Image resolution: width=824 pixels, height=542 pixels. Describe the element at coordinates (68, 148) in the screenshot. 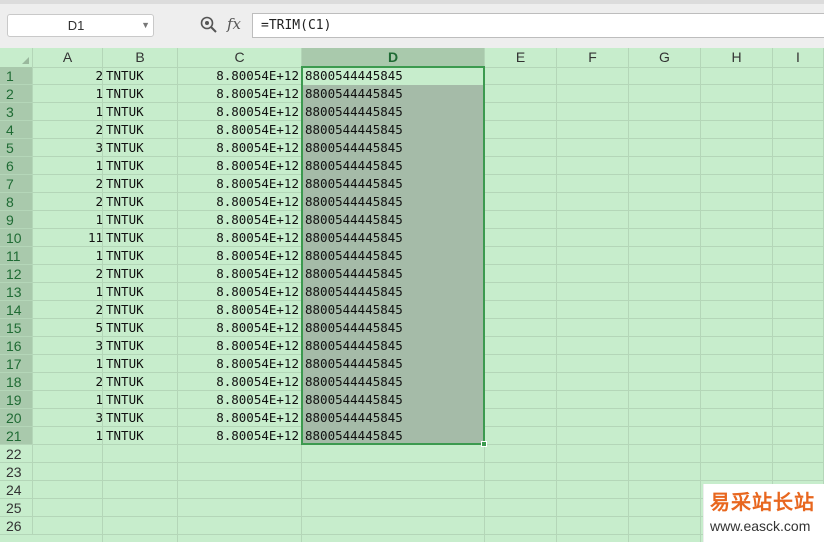

I see `cell-a5: 3` at that location.